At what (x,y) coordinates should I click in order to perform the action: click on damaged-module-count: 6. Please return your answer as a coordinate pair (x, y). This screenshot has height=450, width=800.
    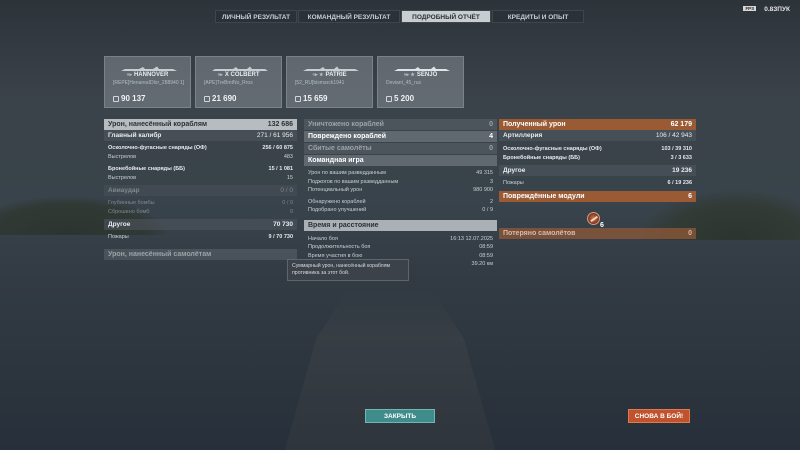
    Looking at the image, I should click on (602, 225).